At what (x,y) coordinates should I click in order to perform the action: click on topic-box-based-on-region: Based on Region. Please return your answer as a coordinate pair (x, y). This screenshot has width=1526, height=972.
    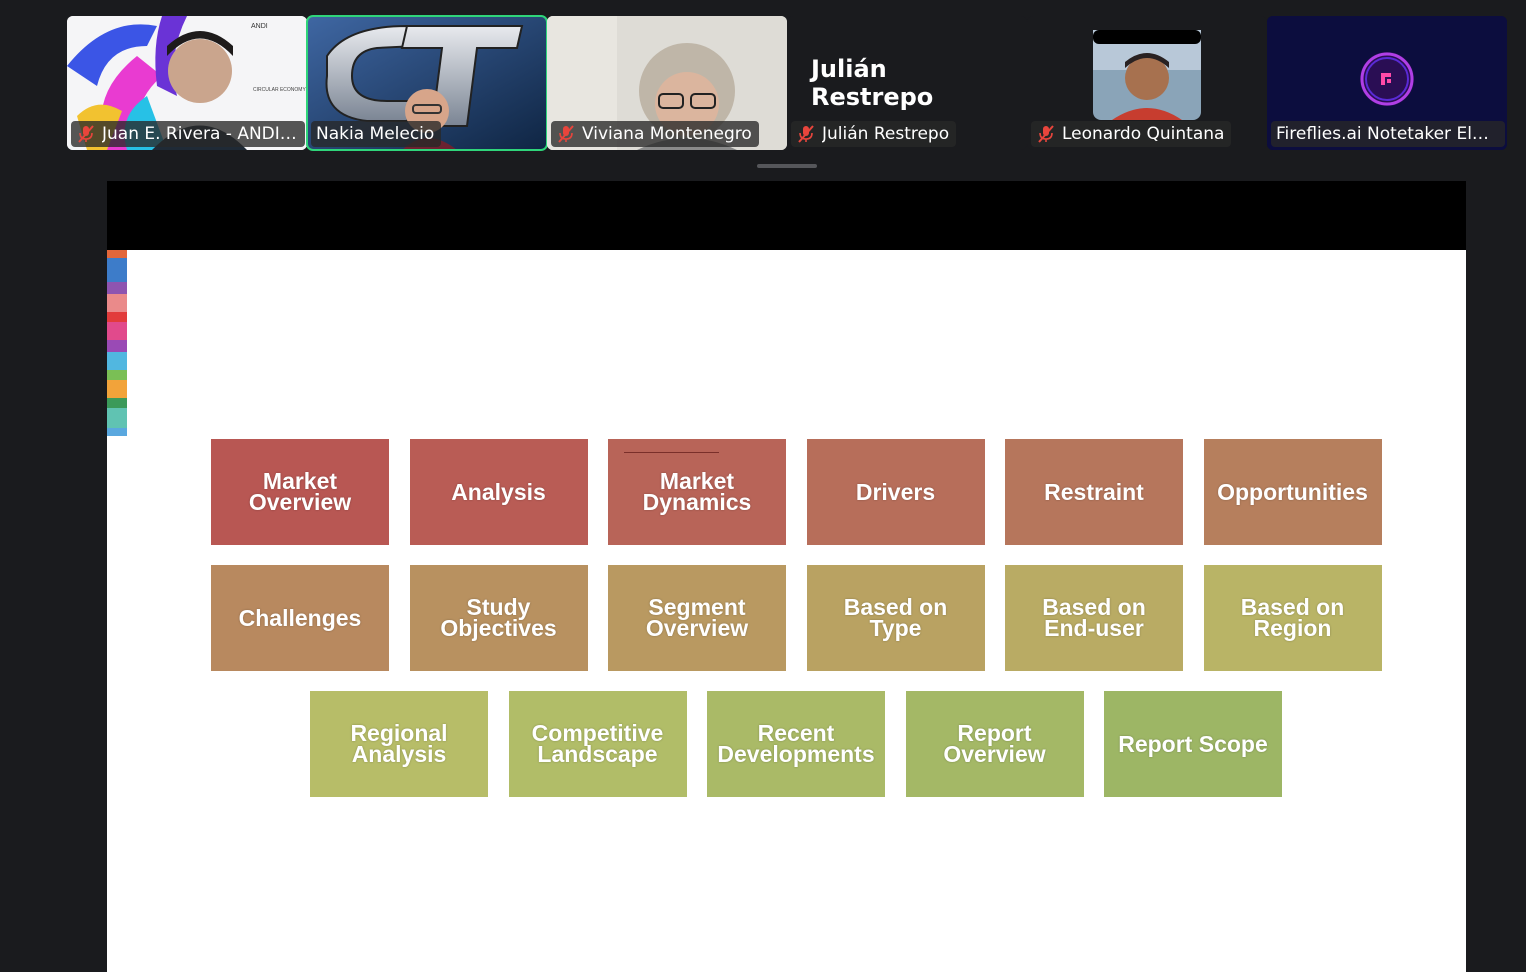
    Looking at the image, I should click on (1292, 618).